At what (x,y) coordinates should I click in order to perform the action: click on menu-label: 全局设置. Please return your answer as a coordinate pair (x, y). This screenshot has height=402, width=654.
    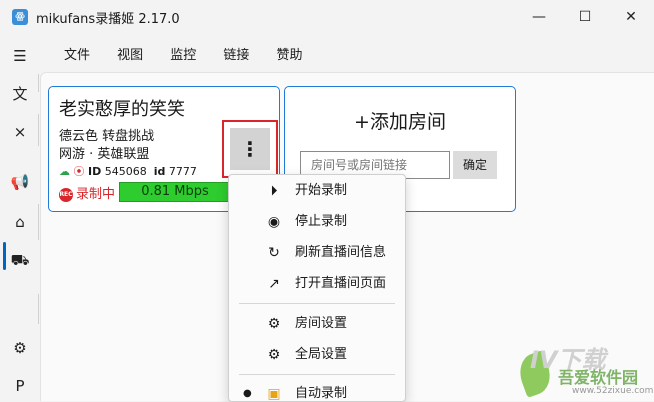
    Looking at the image, I should click on (321, 354).